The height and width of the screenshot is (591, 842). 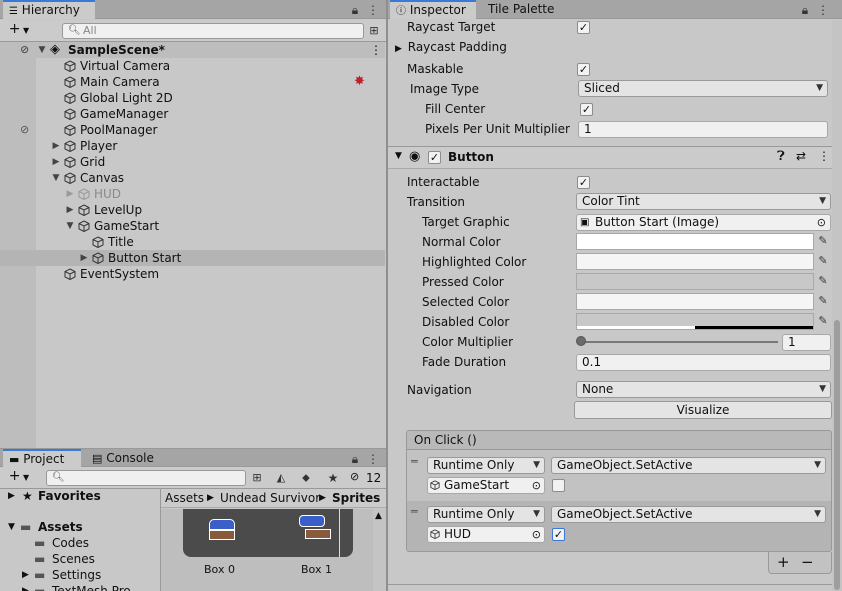 I want to click on hierarchy-item-gamemanager: GameManager, so click(x=192, y=114).